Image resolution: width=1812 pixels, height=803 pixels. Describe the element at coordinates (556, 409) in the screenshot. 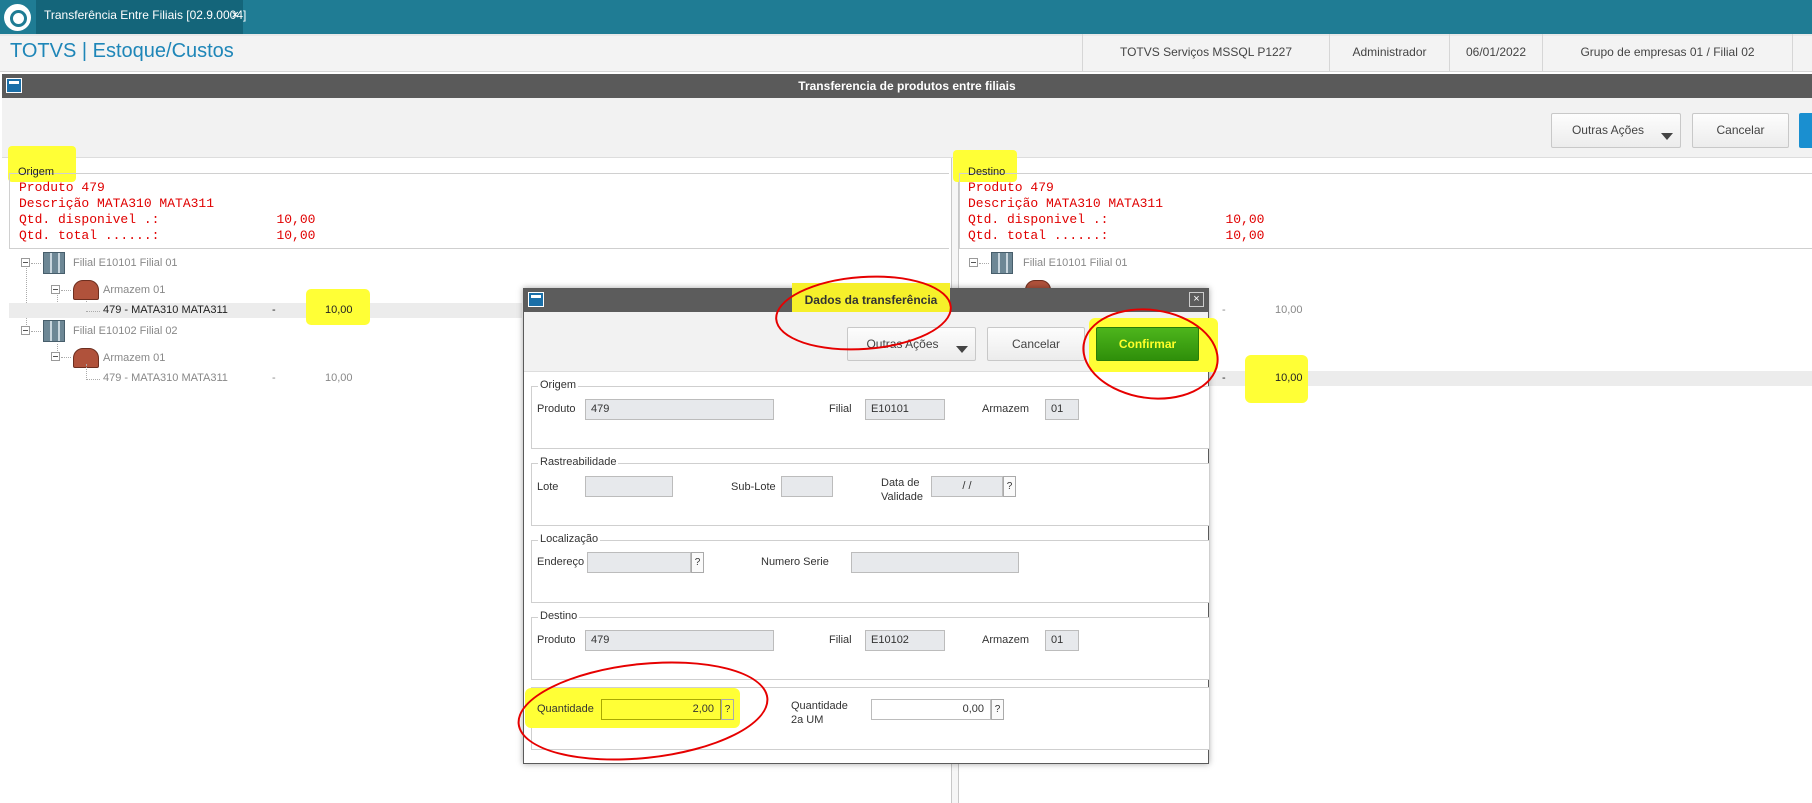

I see `origin-product-label: Produto` at that location.